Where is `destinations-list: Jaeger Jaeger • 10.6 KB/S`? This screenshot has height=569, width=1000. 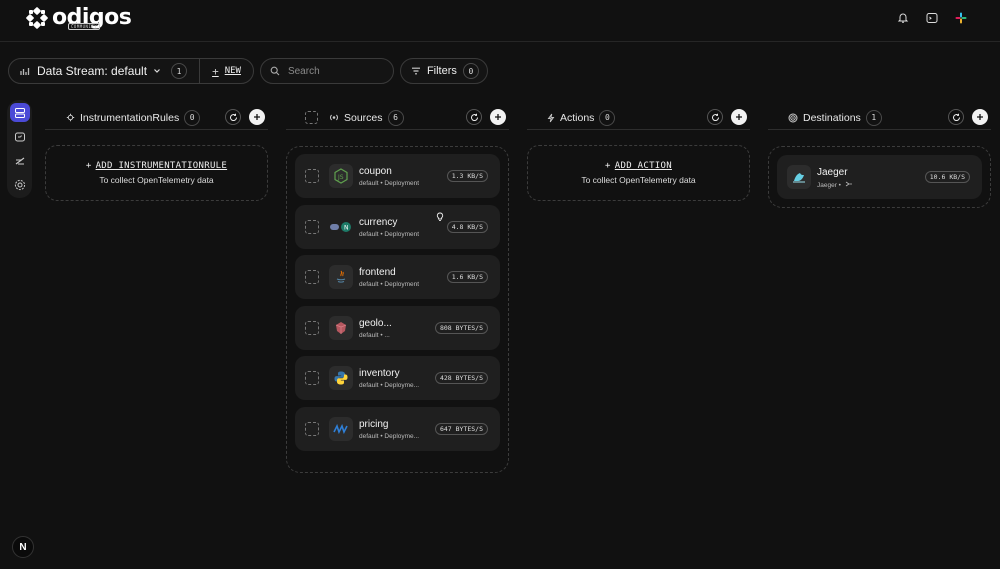
destinations-list: Jaeger Jaeger • 10.6 KB/S is located at coordinates (879, 177).